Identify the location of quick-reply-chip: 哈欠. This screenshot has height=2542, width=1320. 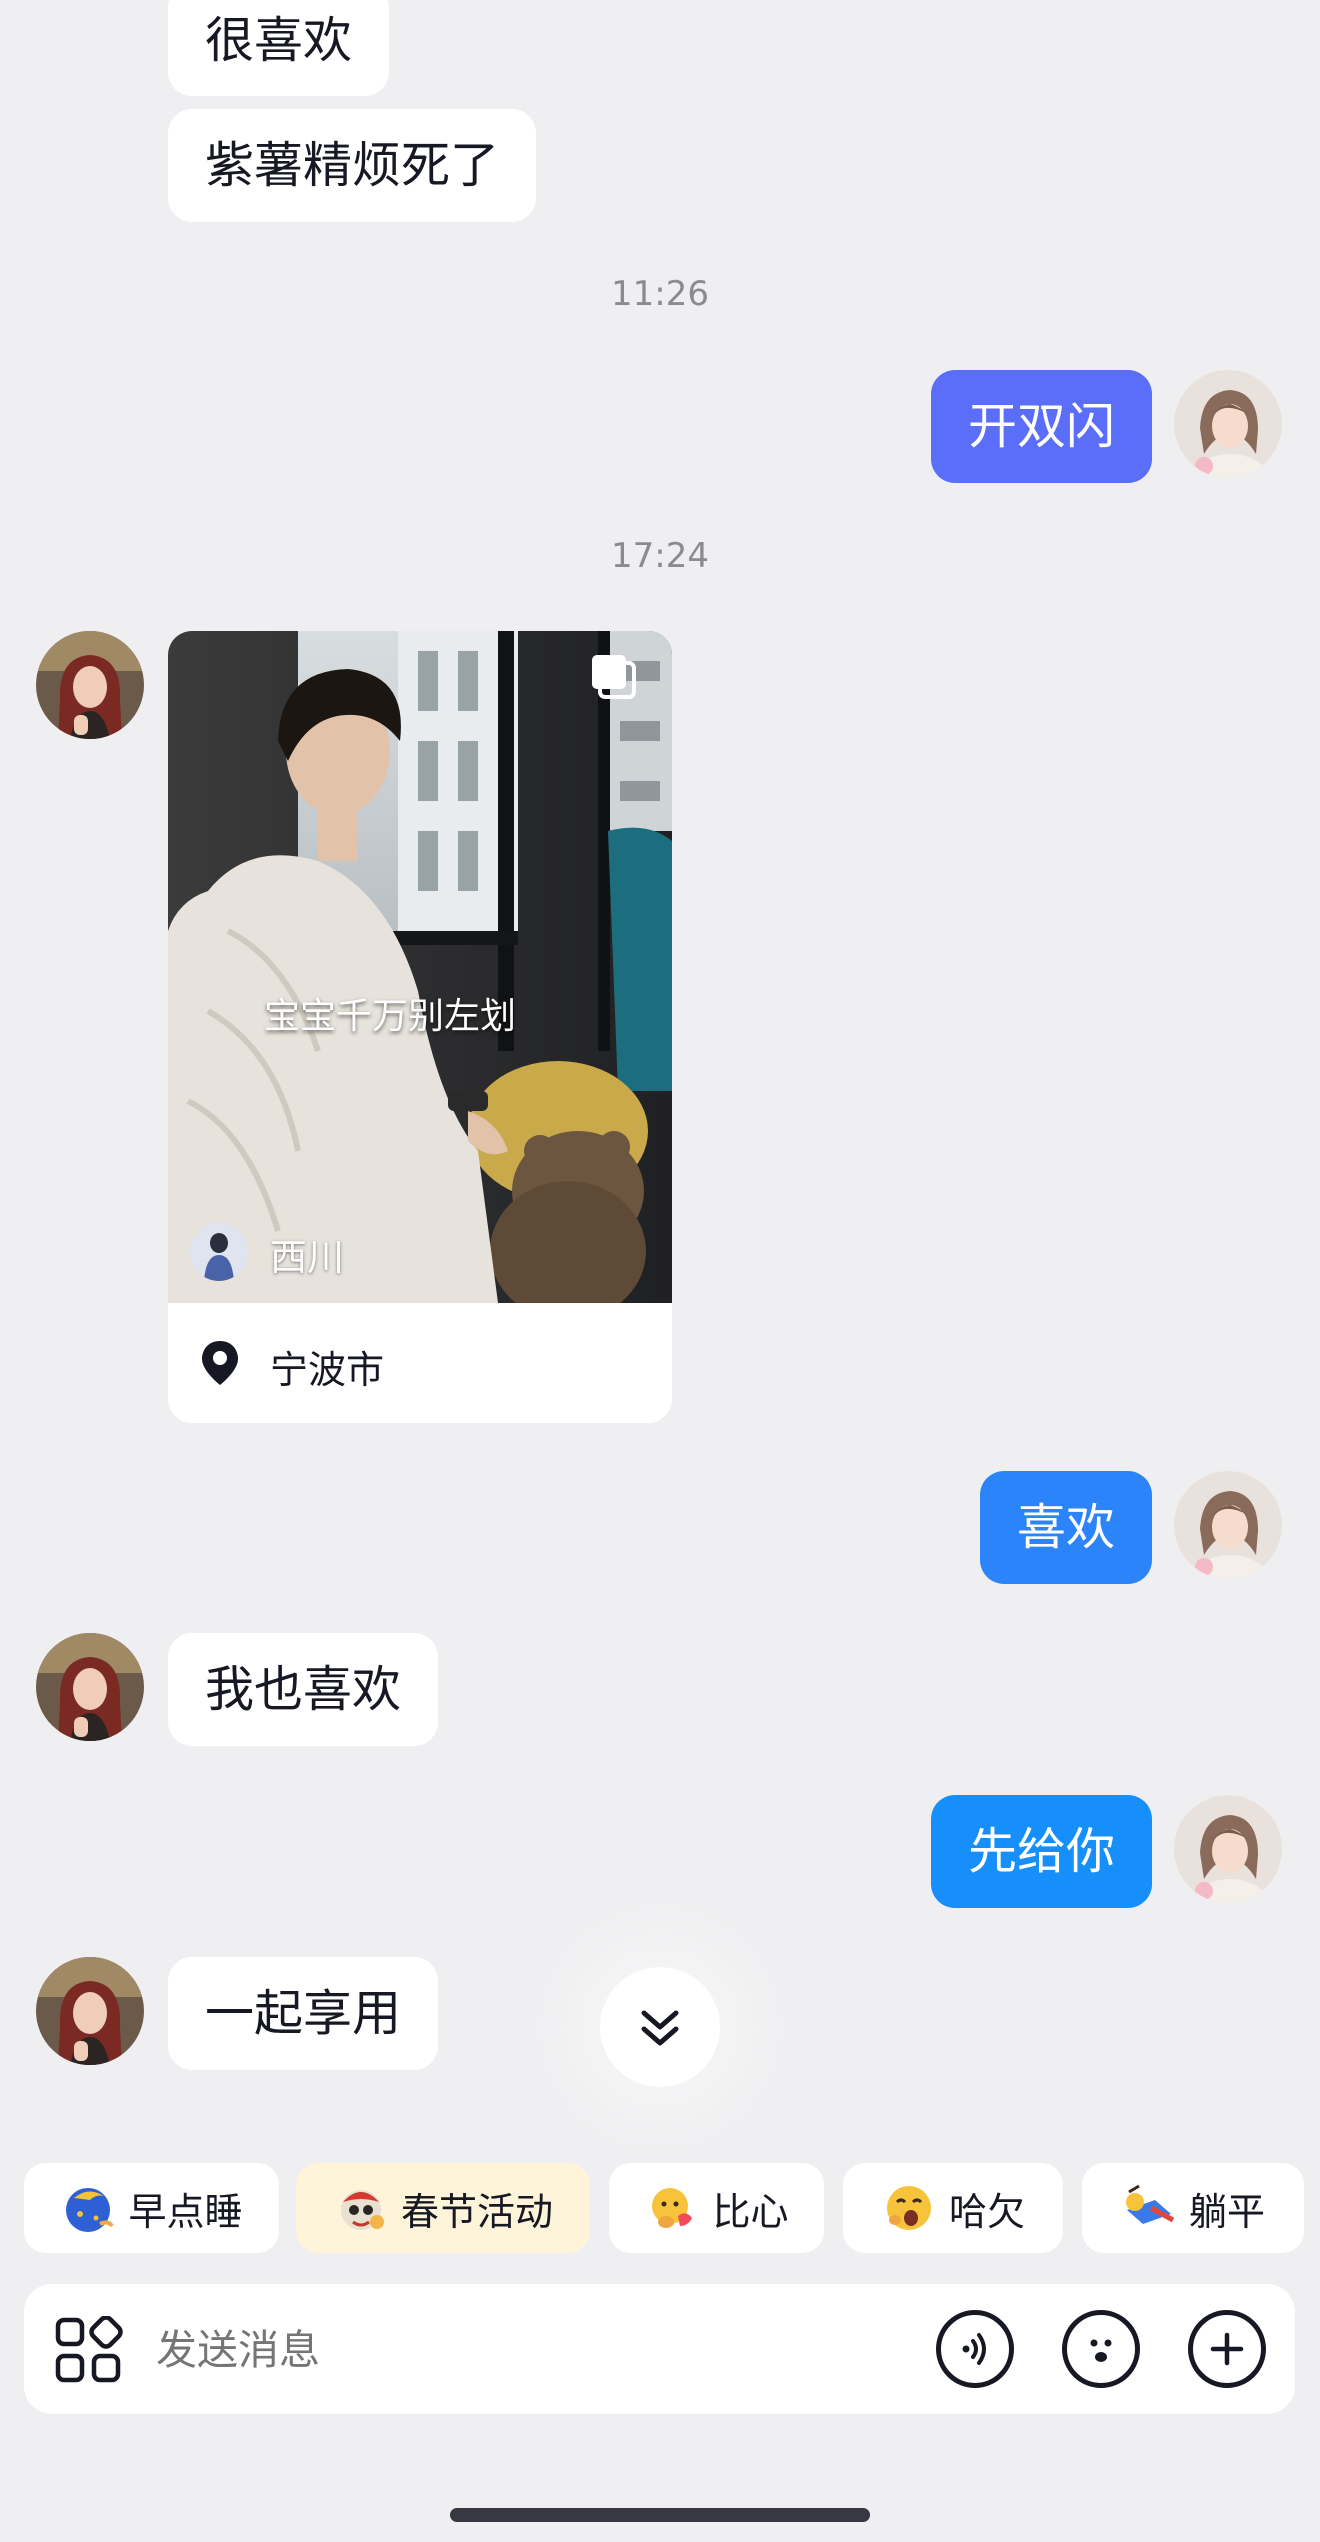
(953, 2208).